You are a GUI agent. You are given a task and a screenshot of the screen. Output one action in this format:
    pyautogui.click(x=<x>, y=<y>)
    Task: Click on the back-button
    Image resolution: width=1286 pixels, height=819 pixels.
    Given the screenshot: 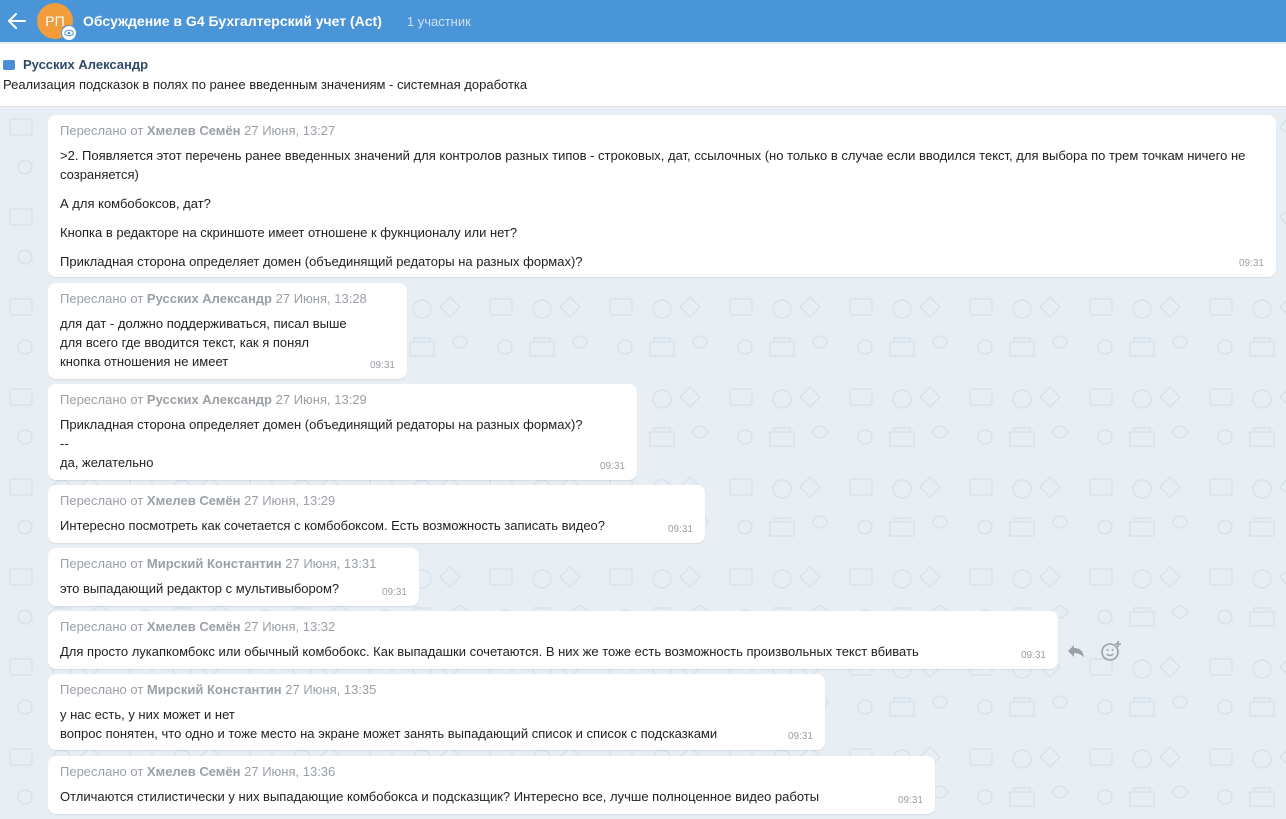 What is the action you would take?
    pyautogui.click(x=17, y=21)
    